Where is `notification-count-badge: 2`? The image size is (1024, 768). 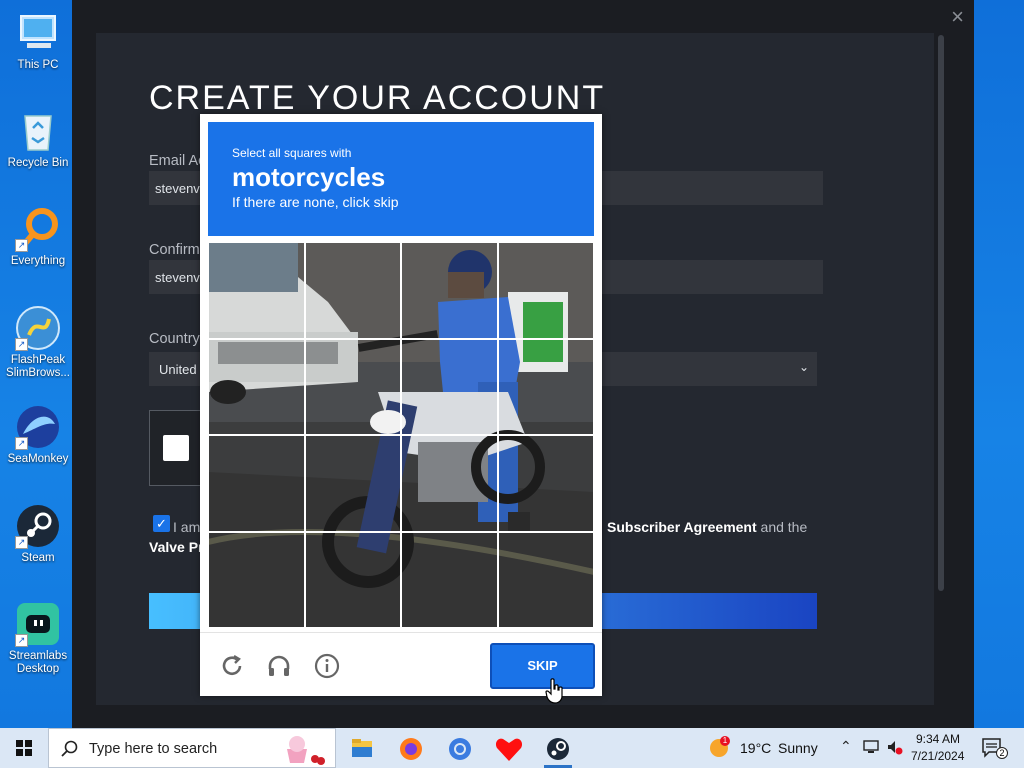 notification-count-badge: 2 is located at coordinates (1002, 753).